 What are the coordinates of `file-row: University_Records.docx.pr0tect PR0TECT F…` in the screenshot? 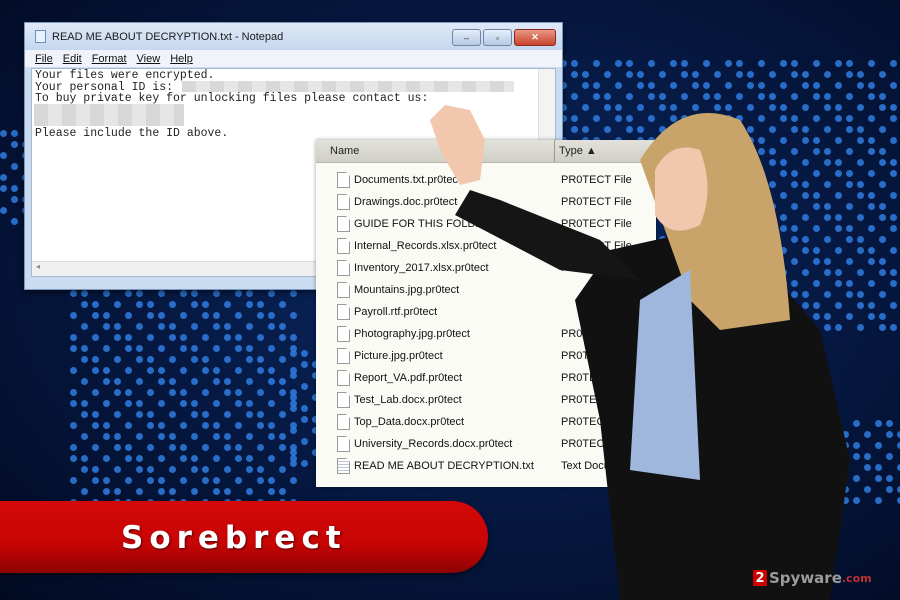 It's located at (486, 444).